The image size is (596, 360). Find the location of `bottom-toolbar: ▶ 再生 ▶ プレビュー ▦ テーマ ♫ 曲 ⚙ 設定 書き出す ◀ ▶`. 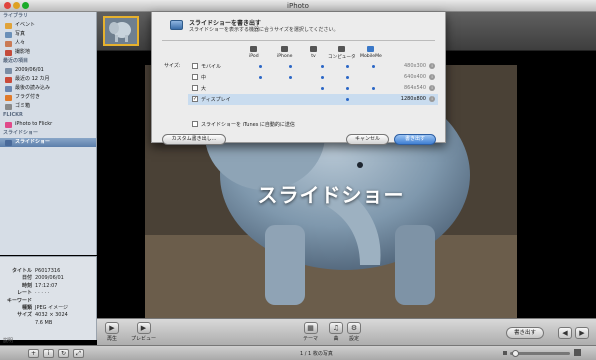

bottom-toolbar: ▶ 再生 ▶ プレビュー ▦ テーマ ♫ 曲 ⚙ 設定 書き出す ◀ ▶ is located at coordinates (346, 331).